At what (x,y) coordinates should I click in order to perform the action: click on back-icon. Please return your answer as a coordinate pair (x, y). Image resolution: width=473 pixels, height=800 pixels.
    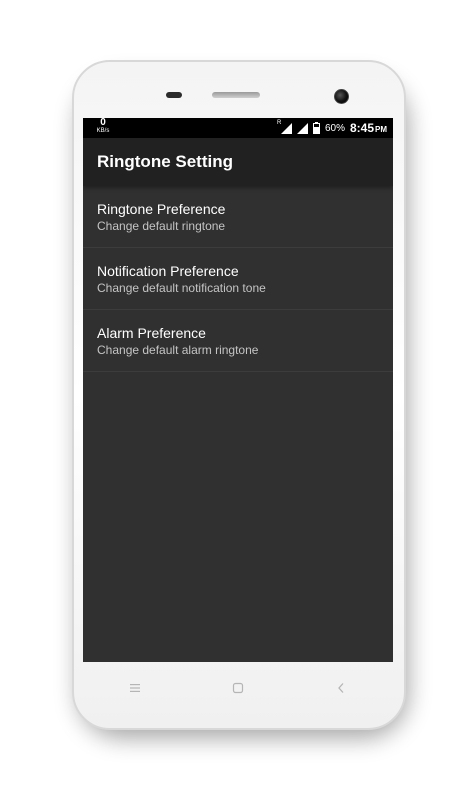
    Looking at the image, I should click on (341, 688).